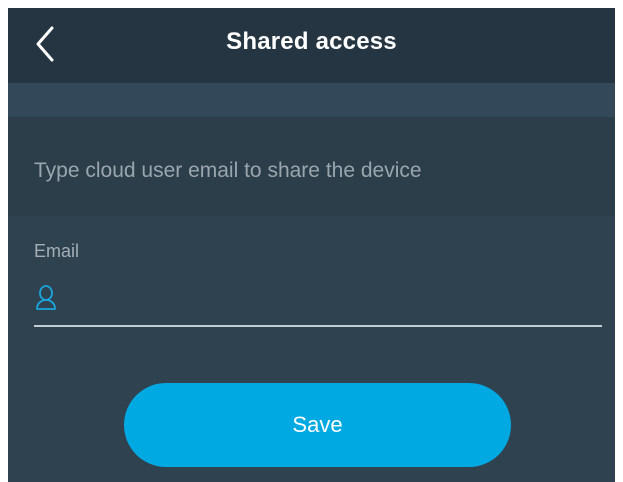 The height and width of the screenshot is (482, 623). I want to click on email-input, so click(331, 298).